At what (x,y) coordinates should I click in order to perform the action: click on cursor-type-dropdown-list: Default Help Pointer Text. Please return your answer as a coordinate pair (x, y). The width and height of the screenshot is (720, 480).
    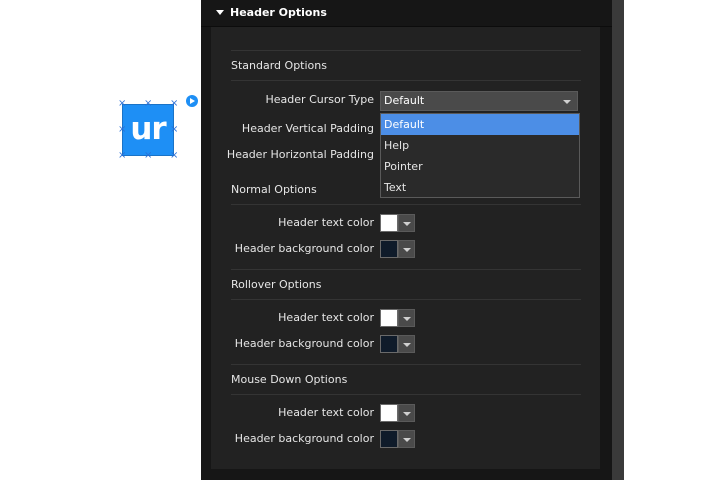
    Looking at the image, I should click on (480, 155).